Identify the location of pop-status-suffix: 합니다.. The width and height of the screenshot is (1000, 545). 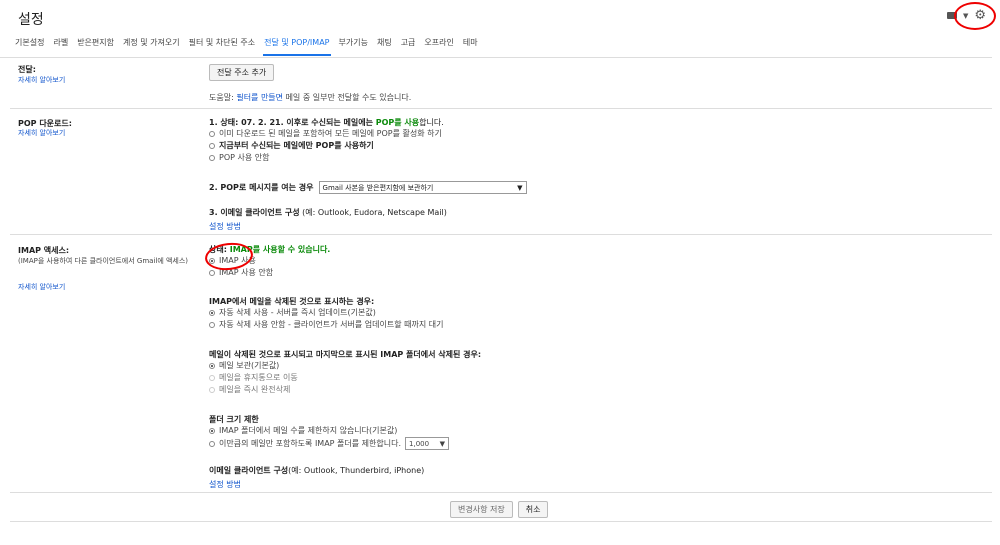
(431, 122).